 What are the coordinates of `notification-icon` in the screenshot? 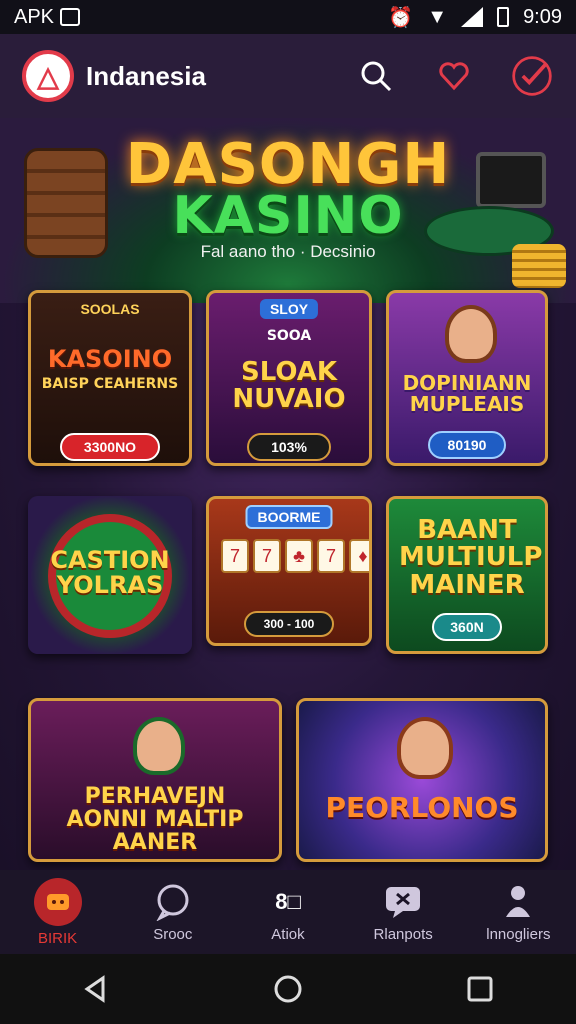 It's located at (70, 17).